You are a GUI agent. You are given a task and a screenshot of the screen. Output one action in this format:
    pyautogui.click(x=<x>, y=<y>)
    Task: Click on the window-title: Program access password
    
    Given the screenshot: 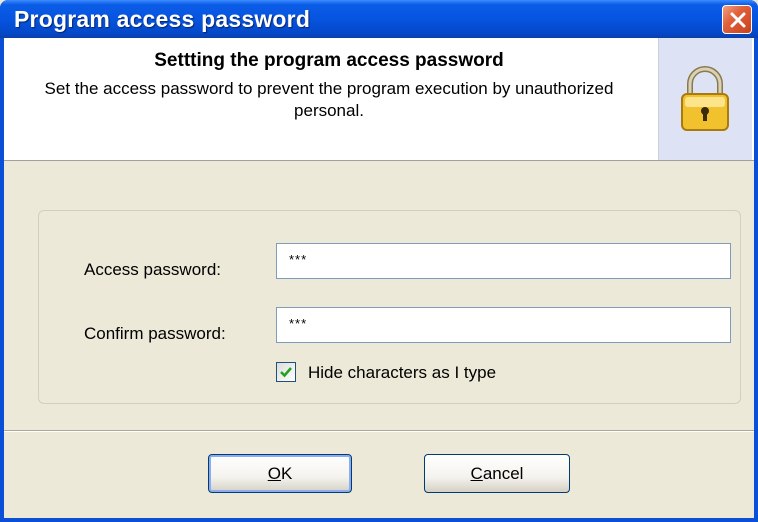 What is the action you would take?
    pyautogui.click(x=162, y=19)
    